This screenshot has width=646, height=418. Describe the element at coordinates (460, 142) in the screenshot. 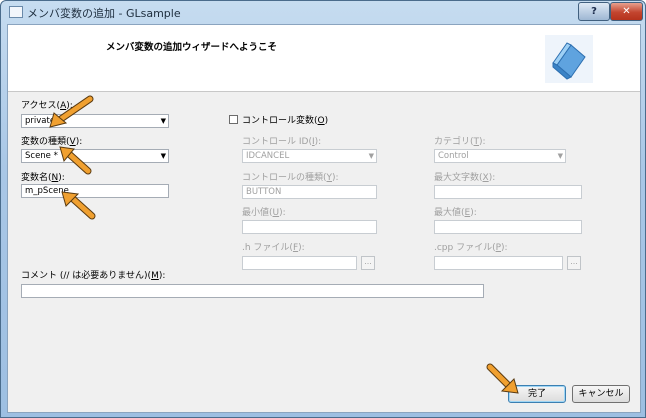

I see `category-label: カテゴリ(T):` at that location.